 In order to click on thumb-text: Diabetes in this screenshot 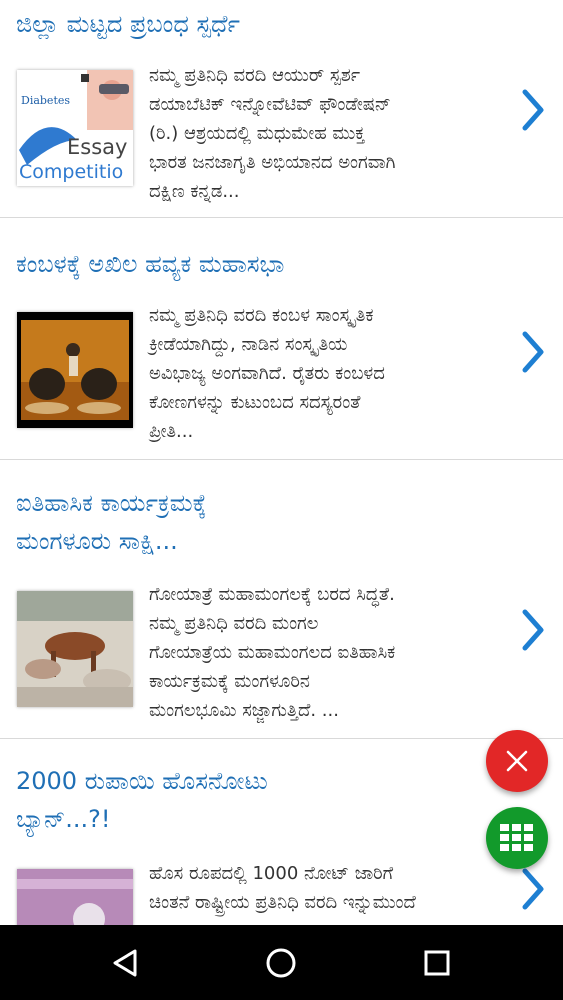, I will do `click(45, 100)`.